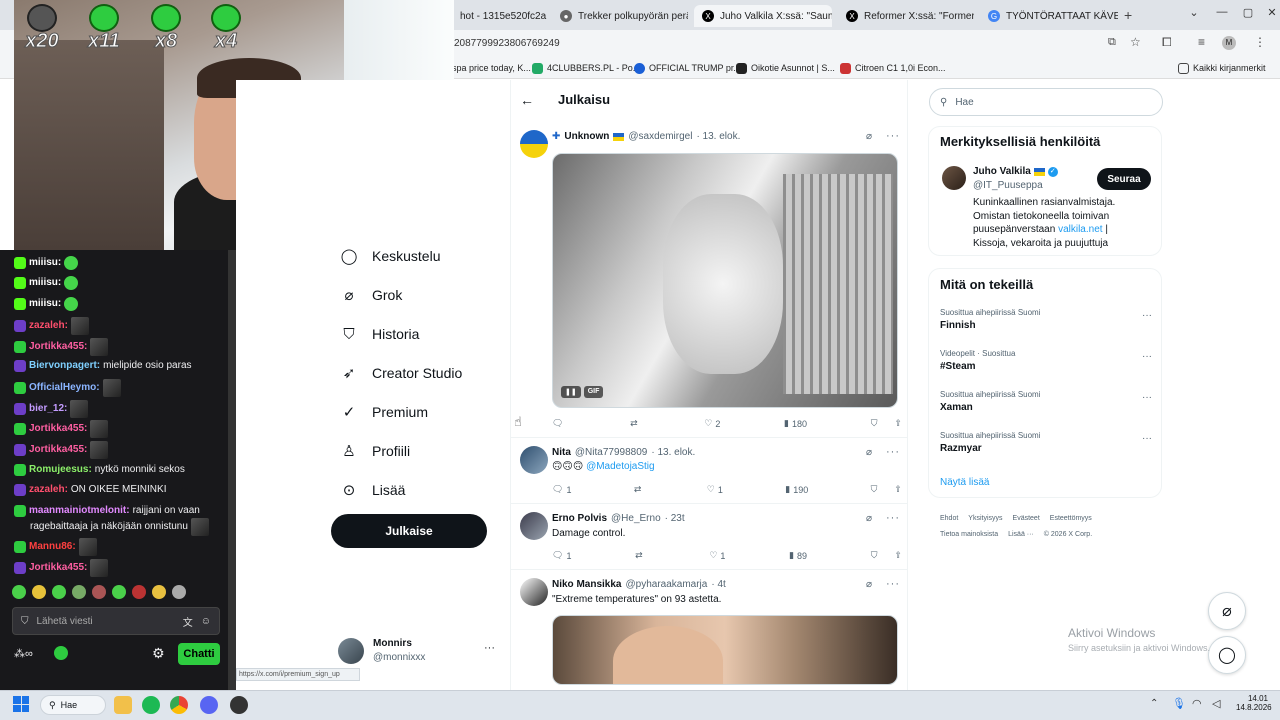 The width and height of the screenshot is (1280, 720). What do you see at coordinates (579, 518) in the screenshot?
I see `tweet-author: Erno Polvis` at bounding box center [579, 518].